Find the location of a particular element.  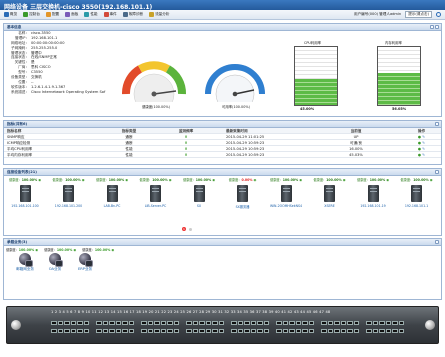

device-name: SX is located at coordinates (199, 206).